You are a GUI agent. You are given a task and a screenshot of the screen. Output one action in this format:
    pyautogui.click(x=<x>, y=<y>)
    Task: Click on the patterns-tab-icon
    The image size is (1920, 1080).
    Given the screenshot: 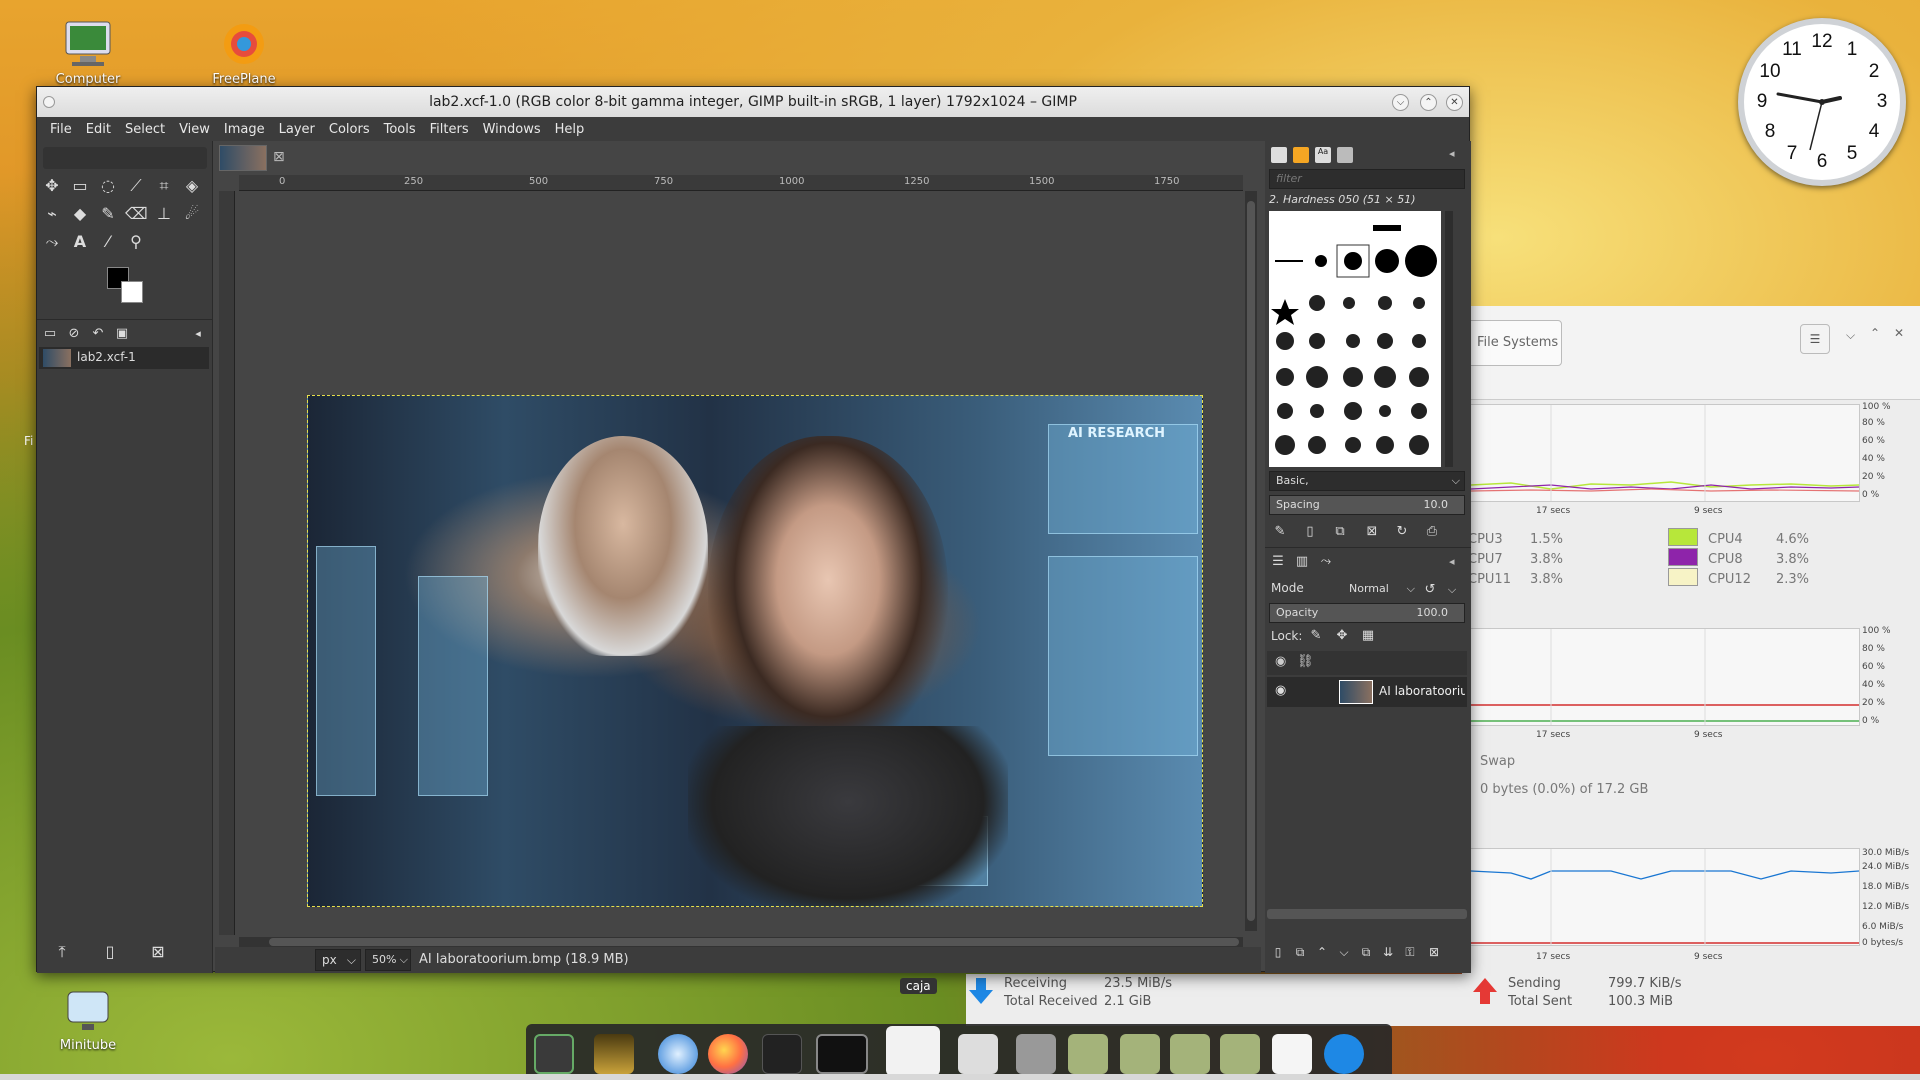 What is the action you would take?
    pyautogui.click(x=1301, y=155)
    